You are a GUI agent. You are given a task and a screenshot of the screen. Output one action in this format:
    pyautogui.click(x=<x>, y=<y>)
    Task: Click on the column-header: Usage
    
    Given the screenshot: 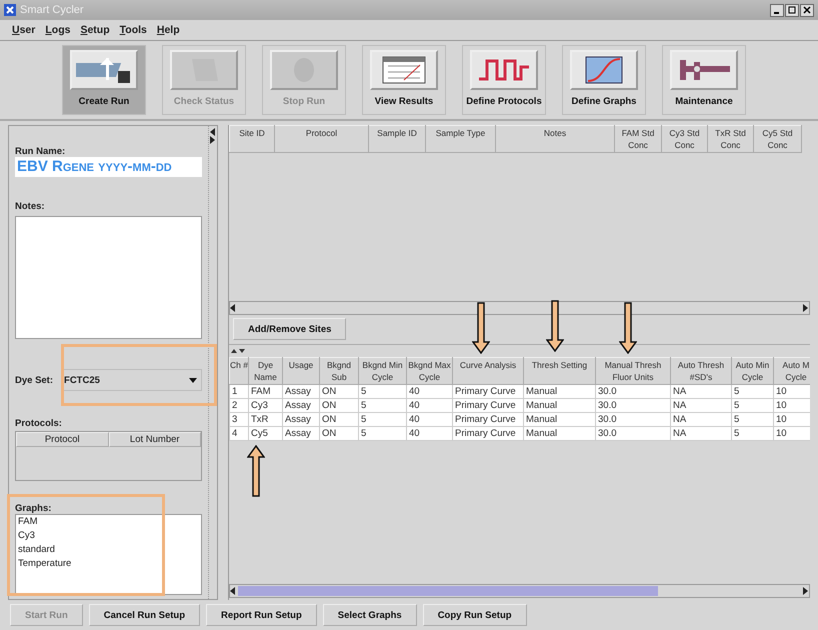 What is the action you would take?
    pyautogui.click(x=301, y=371)
    